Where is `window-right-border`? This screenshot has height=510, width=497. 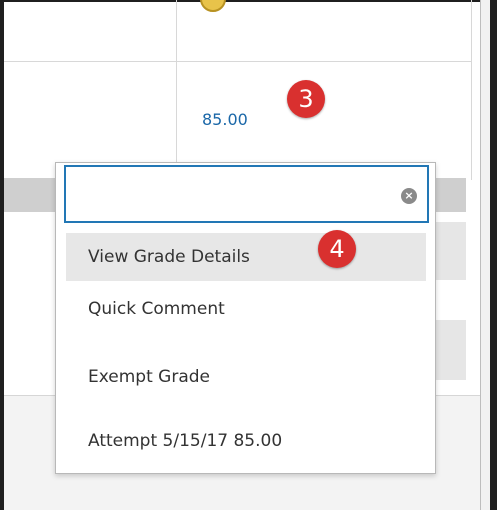
window-right-border is located at coordinates (493, 255).